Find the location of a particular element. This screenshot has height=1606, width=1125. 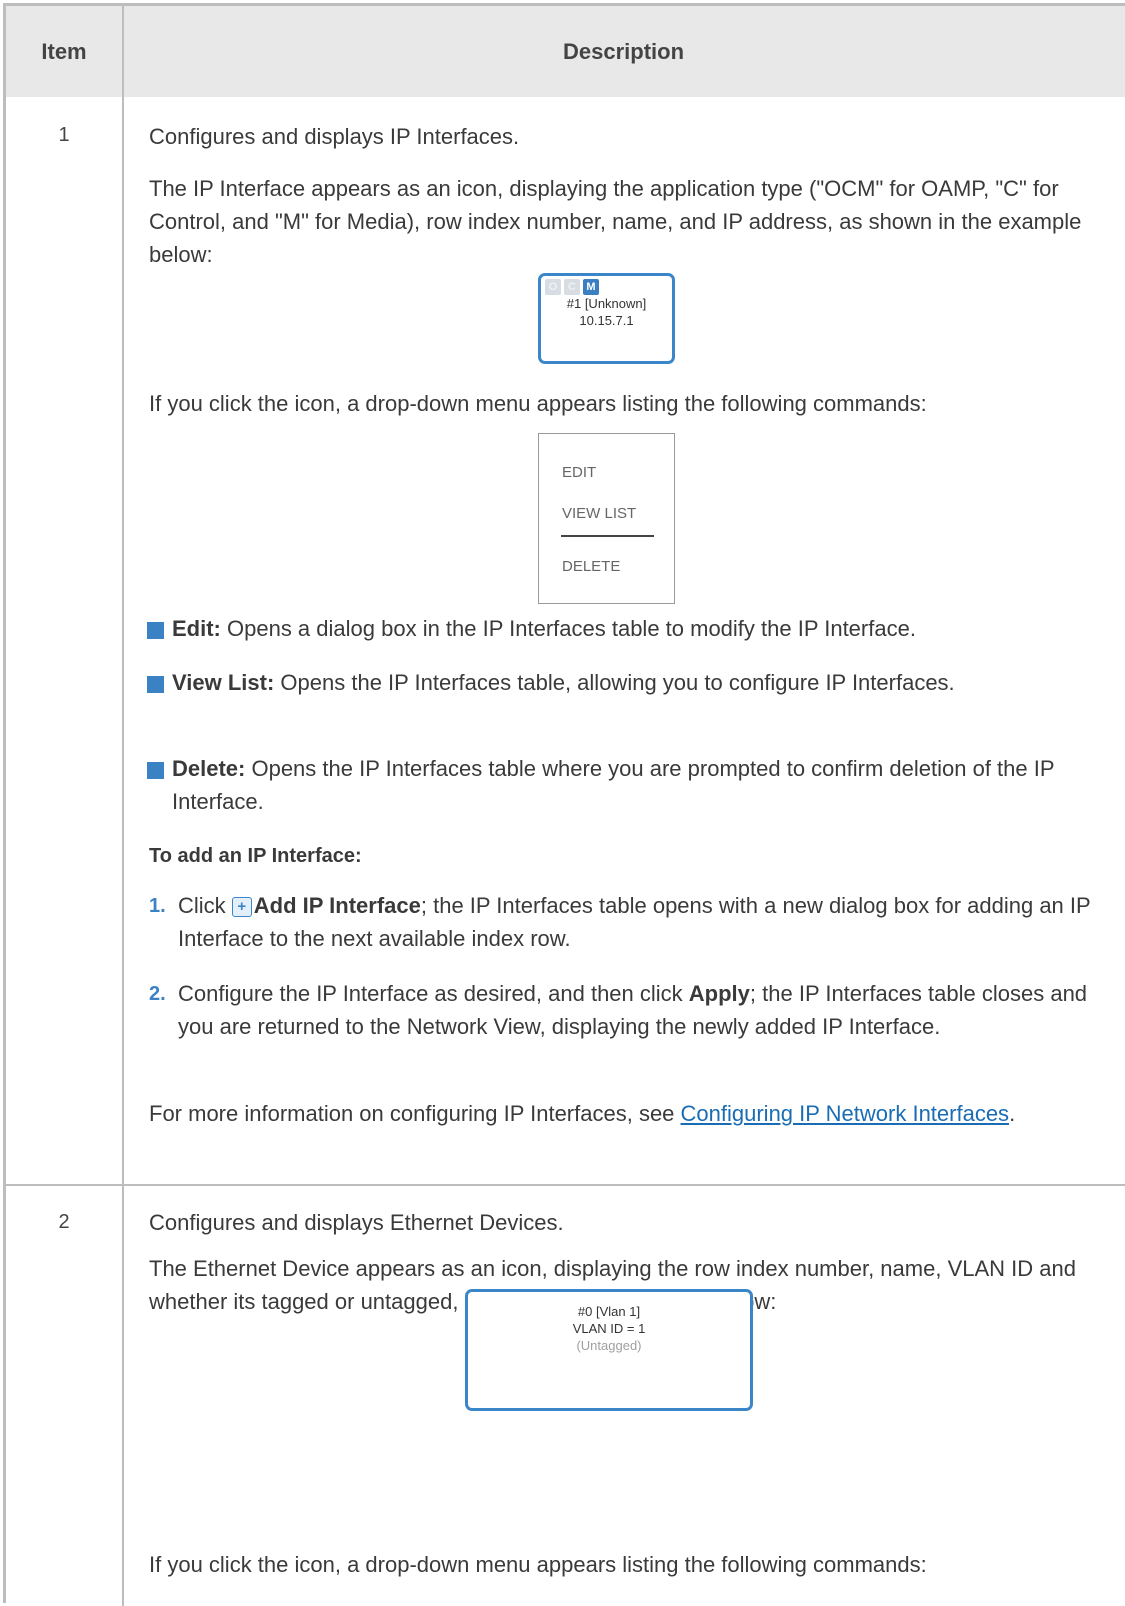

ip-dropdown-menu: EDIT VIEW LIST DELETE is located at coordinates (606, 518).